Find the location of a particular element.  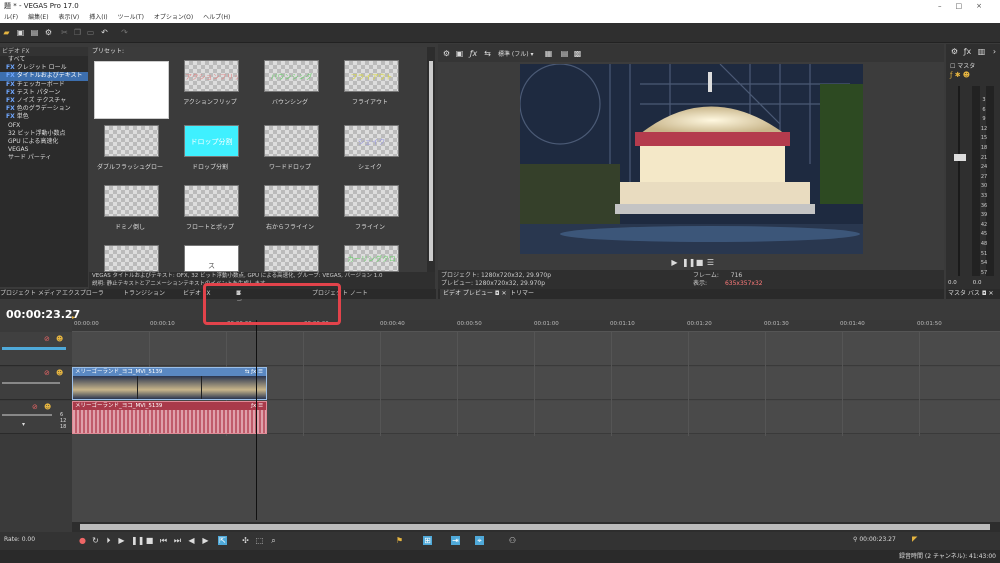

preset-item: ドミノ倒し is located at coordinates (130, 211).